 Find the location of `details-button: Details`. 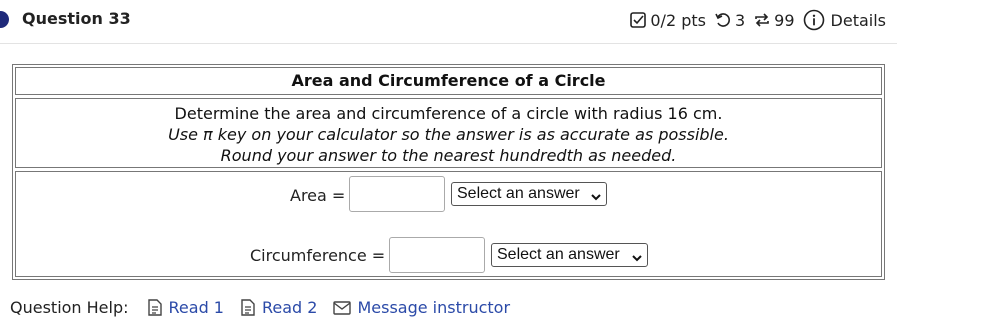

details-button: Details is located at coordinates (844, 20).